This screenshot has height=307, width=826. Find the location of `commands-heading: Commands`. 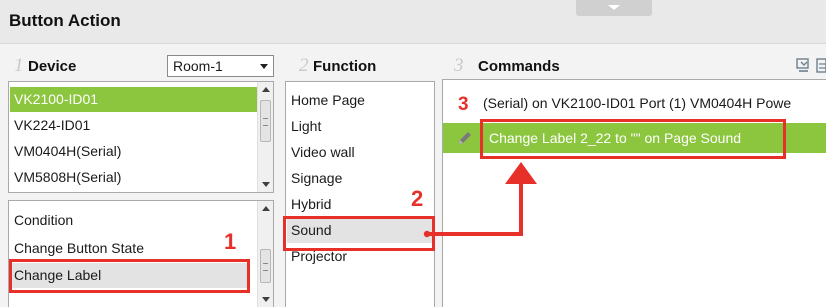

commands-heading: Commands is located at coordinates (519, 66).